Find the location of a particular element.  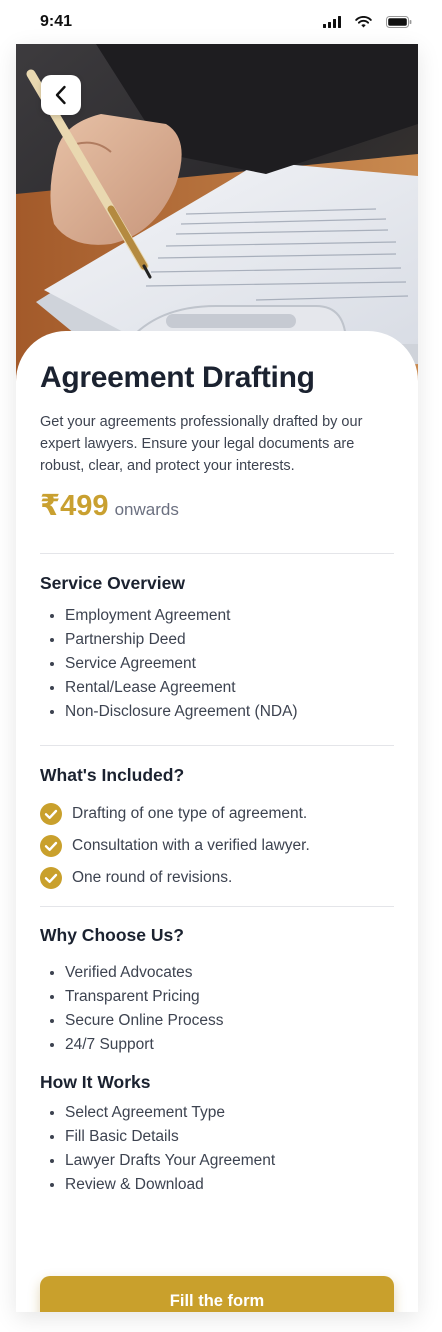

list-item: Non-Disclosure Agreement (NDA) is located at coordinates (169, 712).